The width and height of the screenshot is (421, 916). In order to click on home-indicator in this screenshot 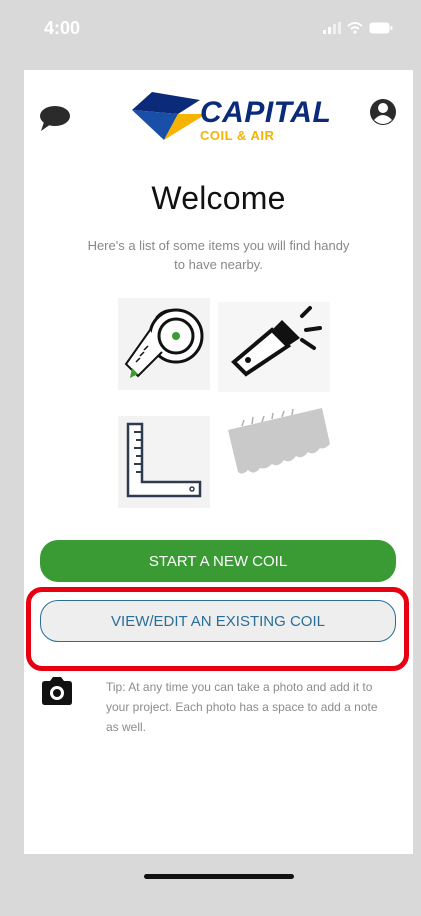, I will do `click(219, 876)`.